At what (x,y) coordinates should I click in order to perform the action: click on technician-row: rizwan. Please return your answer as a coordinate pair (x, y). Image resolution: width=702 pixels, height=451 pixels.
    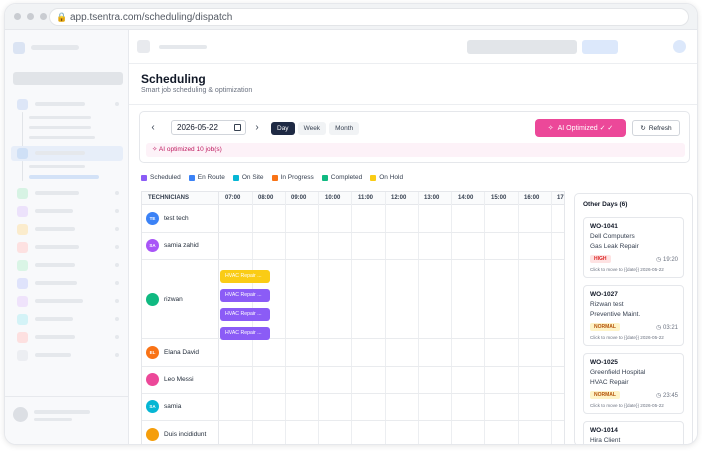
    Looking at the image, I should click on (164, 299).